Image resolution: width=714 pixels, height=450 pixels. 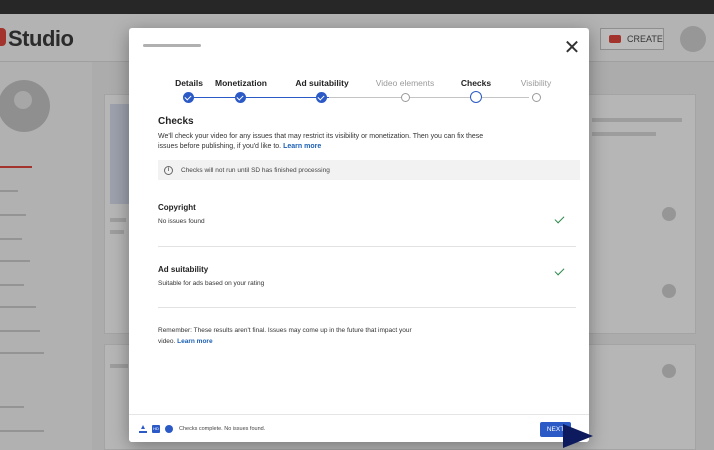 What do you see at coordinates (476, 97) in the screenshot?
I see `step-current-circle-icon` at bounding box center [476, 97].